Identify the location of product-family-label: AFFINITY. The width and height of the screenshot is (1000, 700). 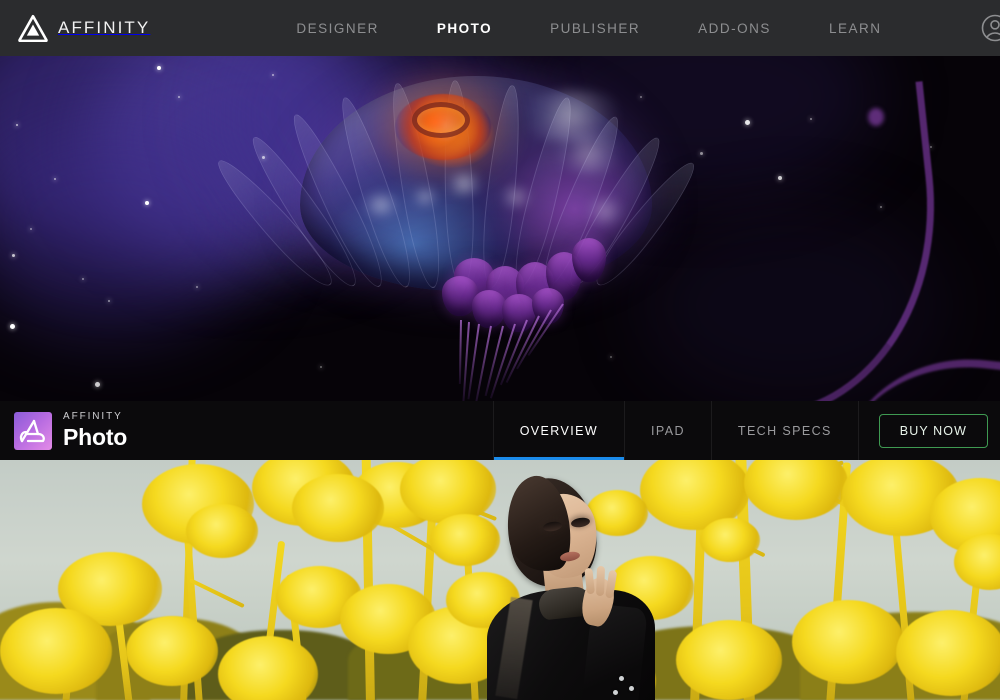
(93, 416).